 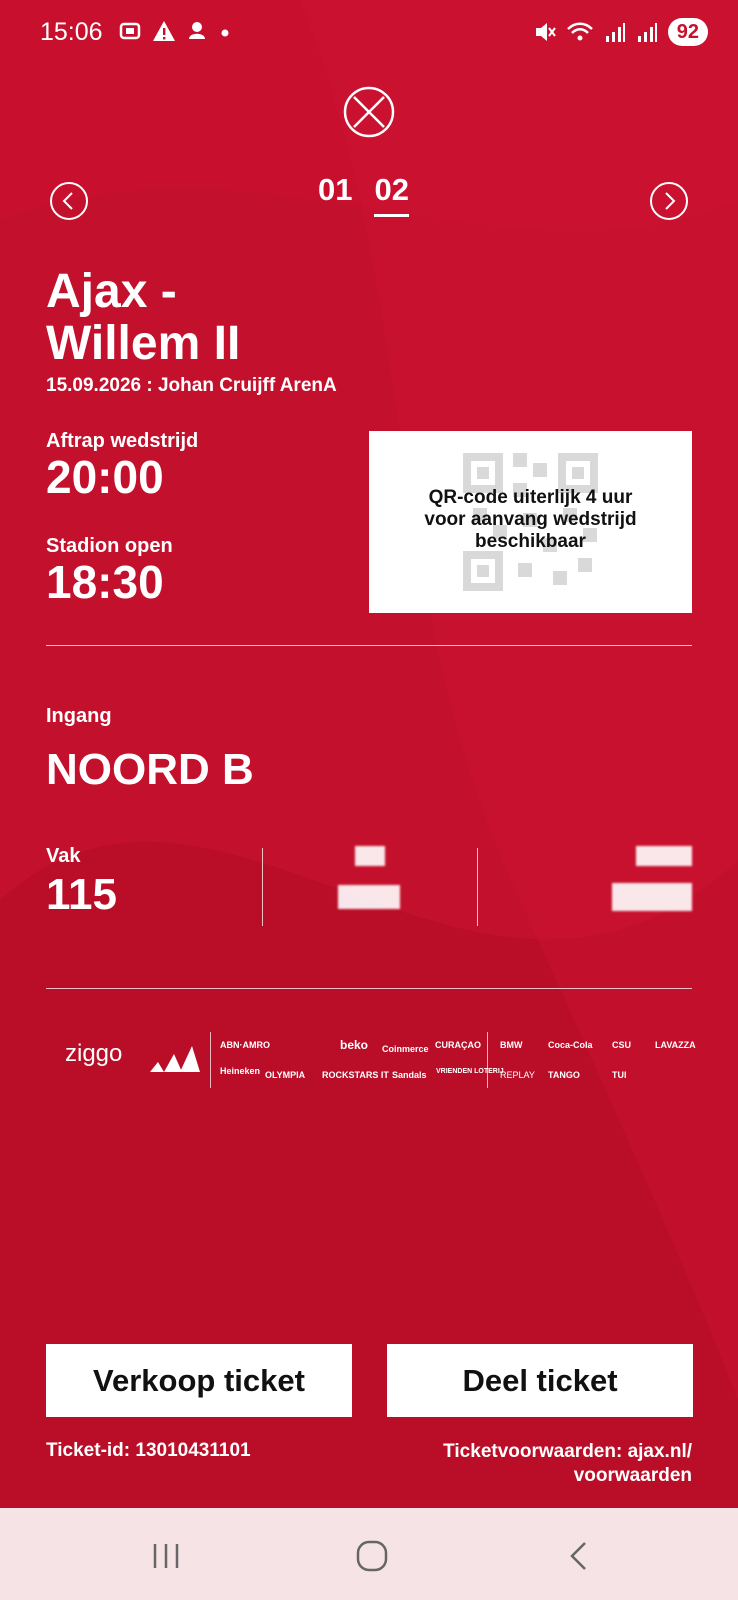 What do you see at coordinates (148, 1450) in the screenshot?
I see `ticket-id: Ticket-id: 13010431101` at bounding box center [148, 1450].